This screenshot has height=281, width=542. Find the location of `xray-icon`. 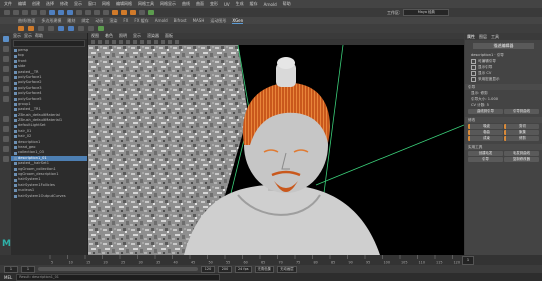

xray-icon is located at coordinates (170, 42).